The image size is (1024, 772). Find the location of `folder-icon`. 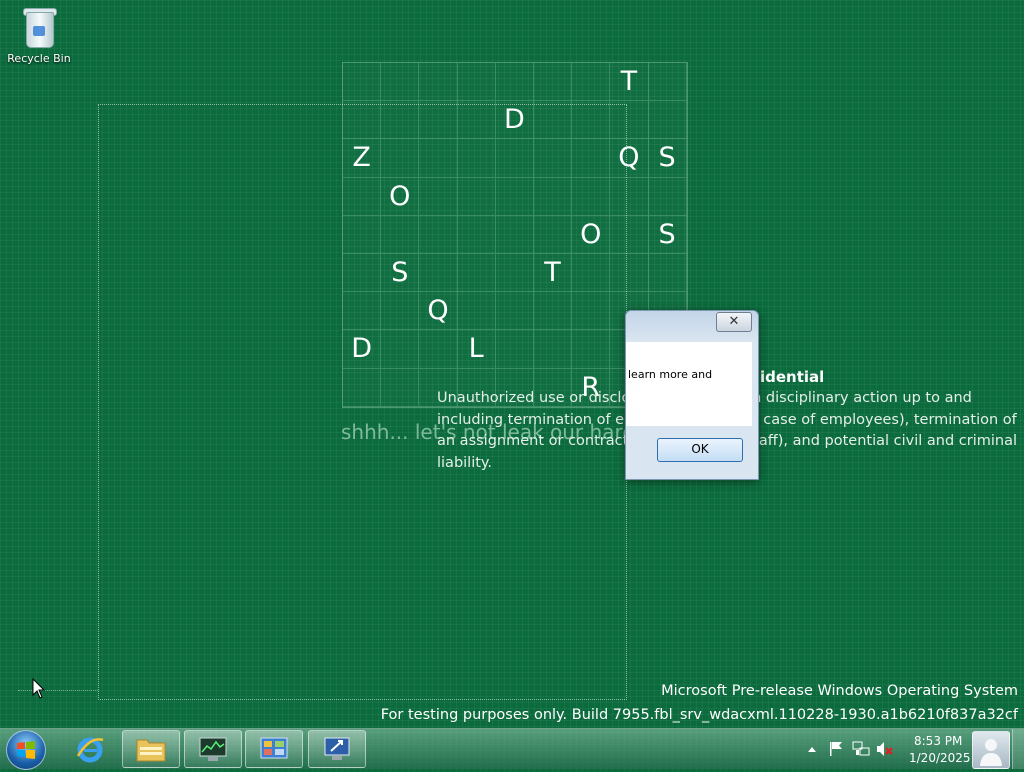

folder-icon is located at coordinates (151, 750).